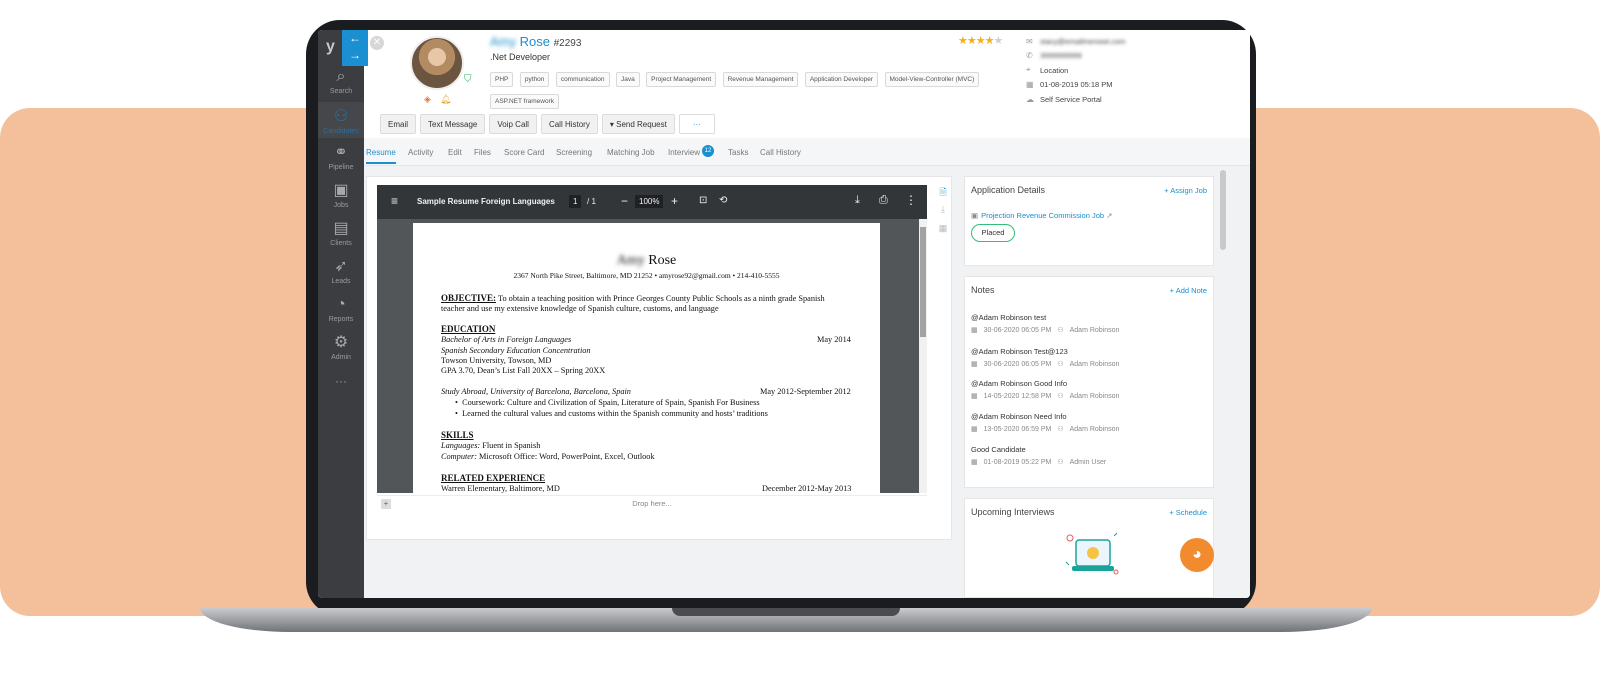 The height and width of the screenshot is (680, 1600). I want to click on external-link-icon: ↗, so click(1109, 215).